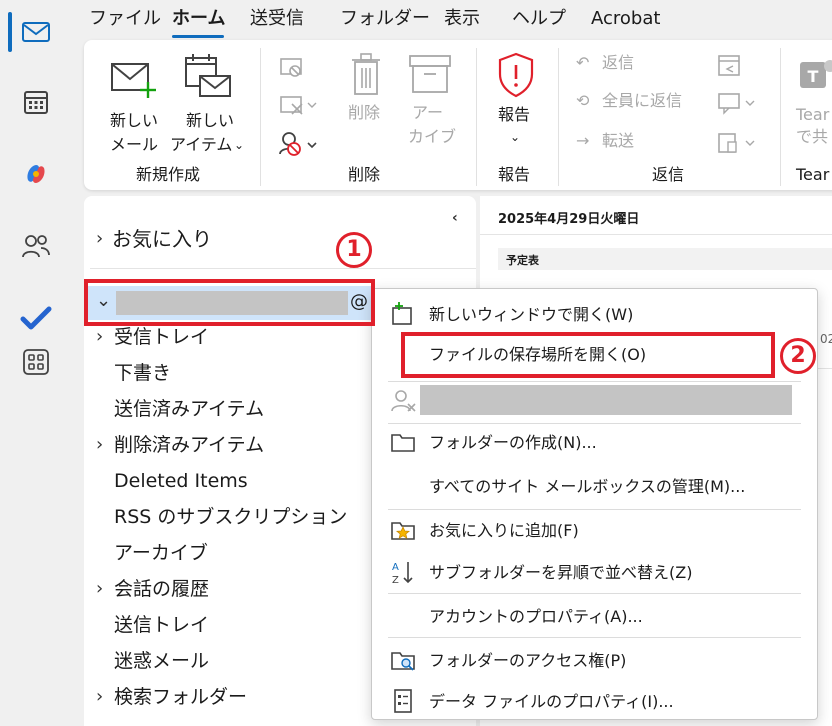 Image resolution: width=832 pixels, height=726 pixels. What do you see at coordinates (729, 65) in the screenshot?
I see `meeting-reply-icon` at bounding box center [729, 65].